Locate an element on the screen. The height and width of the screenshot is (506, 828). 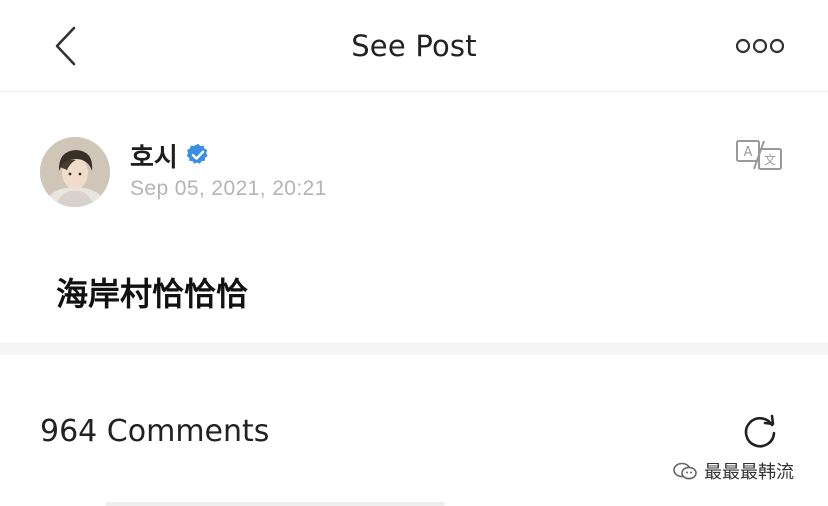
section-divider is located at coordinates (414, 349).